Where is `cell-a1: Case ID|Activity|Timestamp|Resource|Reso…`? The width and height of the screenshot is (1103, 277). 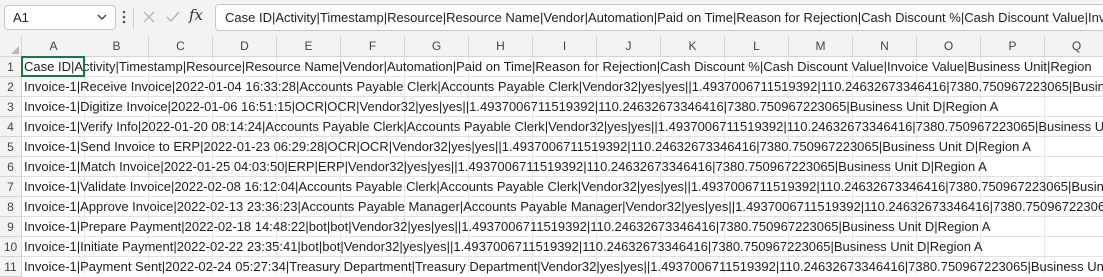 cell-a1: Case ID|Activity|Timestamp|Resource|Reso… is located at coordinates (558, 66).